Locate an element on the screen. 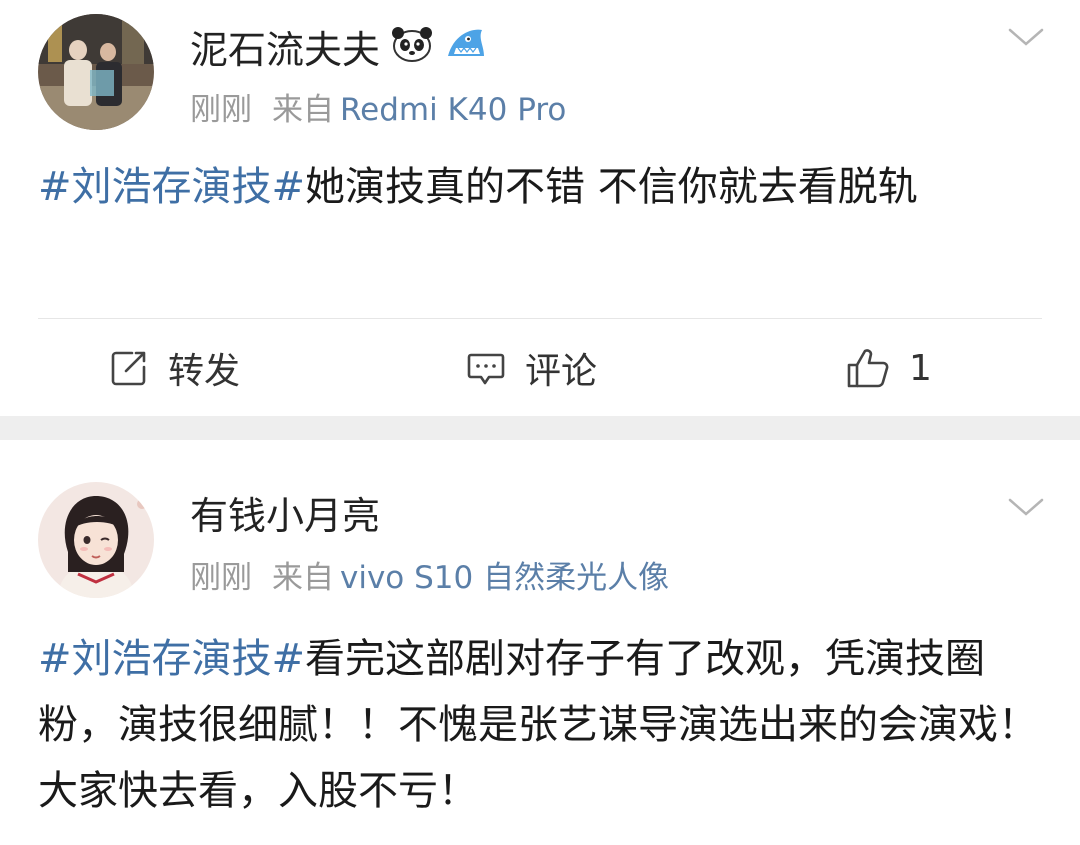 This screenshot has width=1080, height=845. post-meta: 刚刚 来自 Redmi K40 Pro is located at coordinates (378, 110).